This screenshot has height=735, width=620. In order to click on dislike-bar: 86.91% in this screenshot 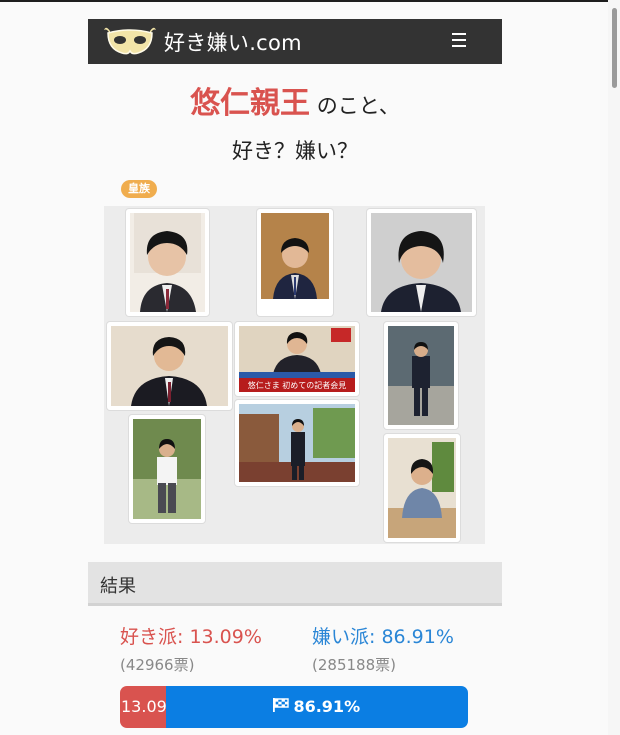, I will do `click(316, 707)`.